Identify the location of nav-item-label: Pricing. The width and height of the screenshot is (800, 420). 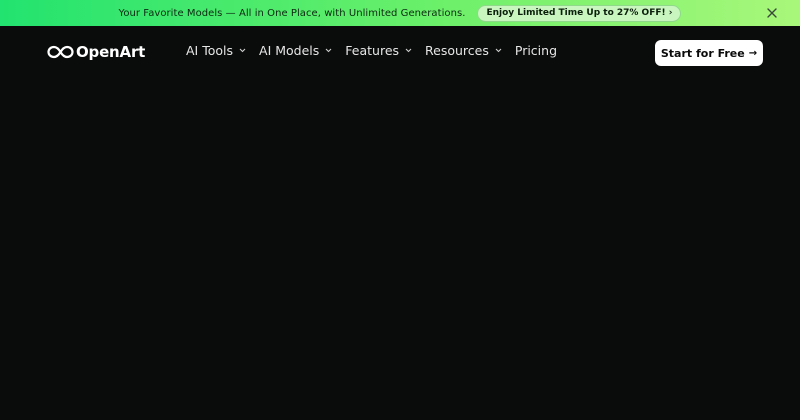
(536, 50).